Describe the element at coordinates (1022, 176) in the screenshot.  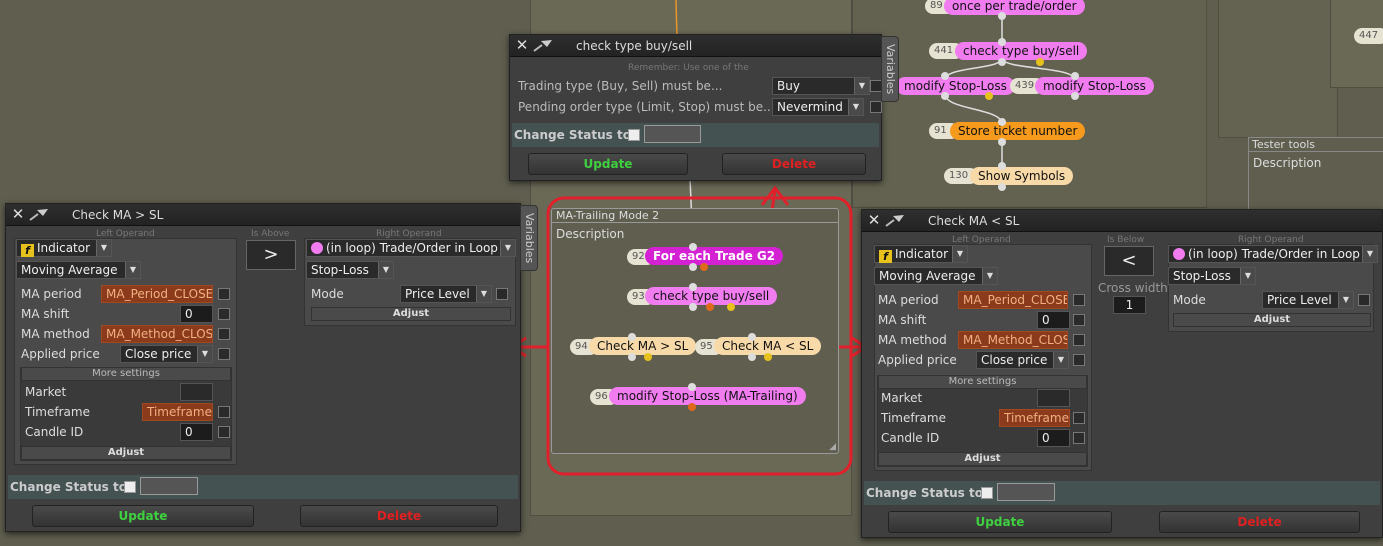
I see `node-show-symbols: Show Symbols` at that location.